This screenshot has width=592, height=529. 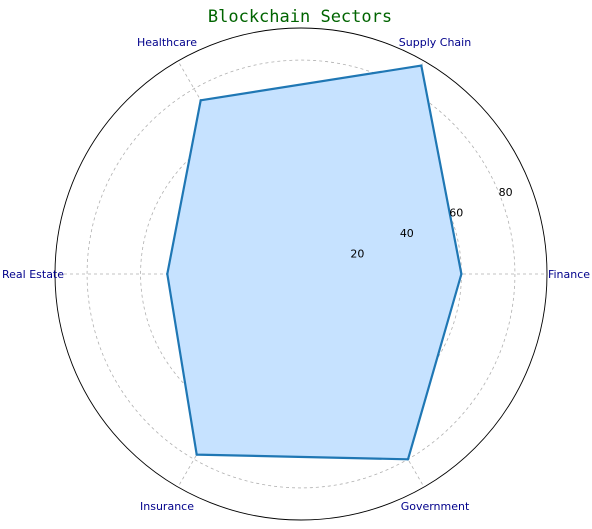 What do you see at coordinates (435, 506) in the screenshot?
I see `category-label-government: Government` at bounding box center [435, 506].